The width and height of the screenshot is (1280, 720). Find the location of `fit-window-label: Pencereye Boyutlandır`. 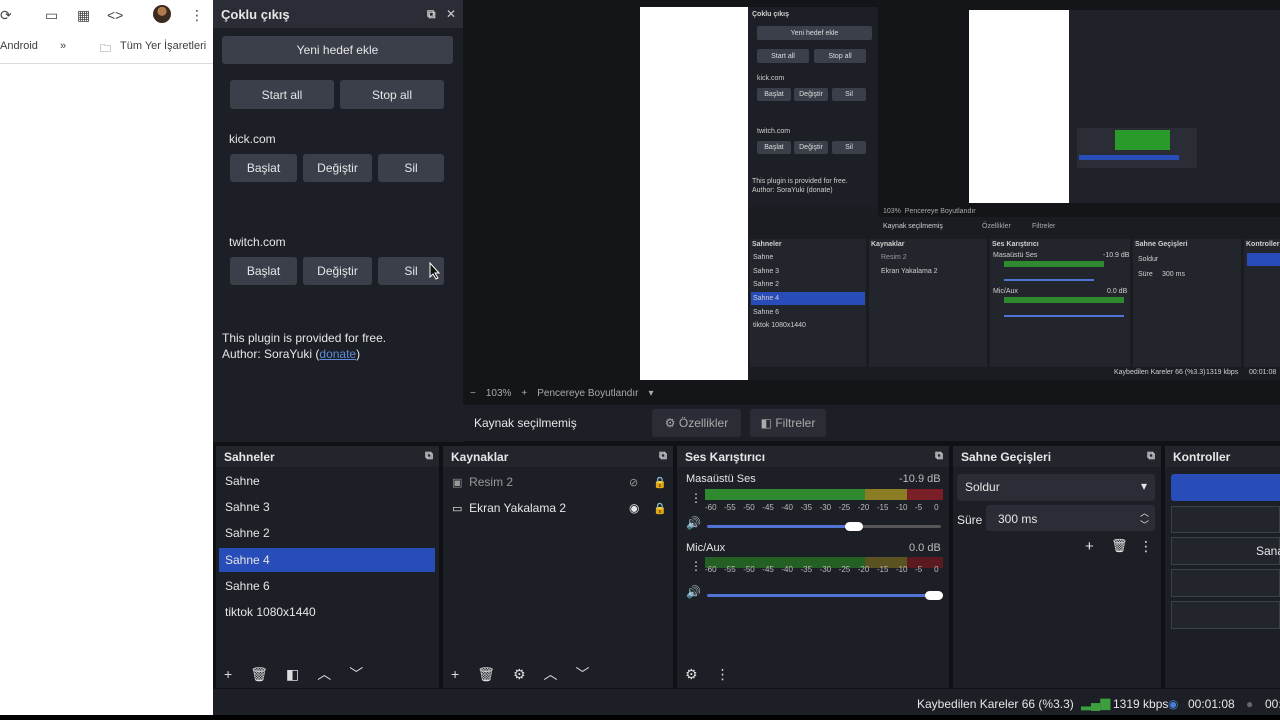

fit-window-label: Pencereye Boyutlandır is located at coordinates (587, 393).